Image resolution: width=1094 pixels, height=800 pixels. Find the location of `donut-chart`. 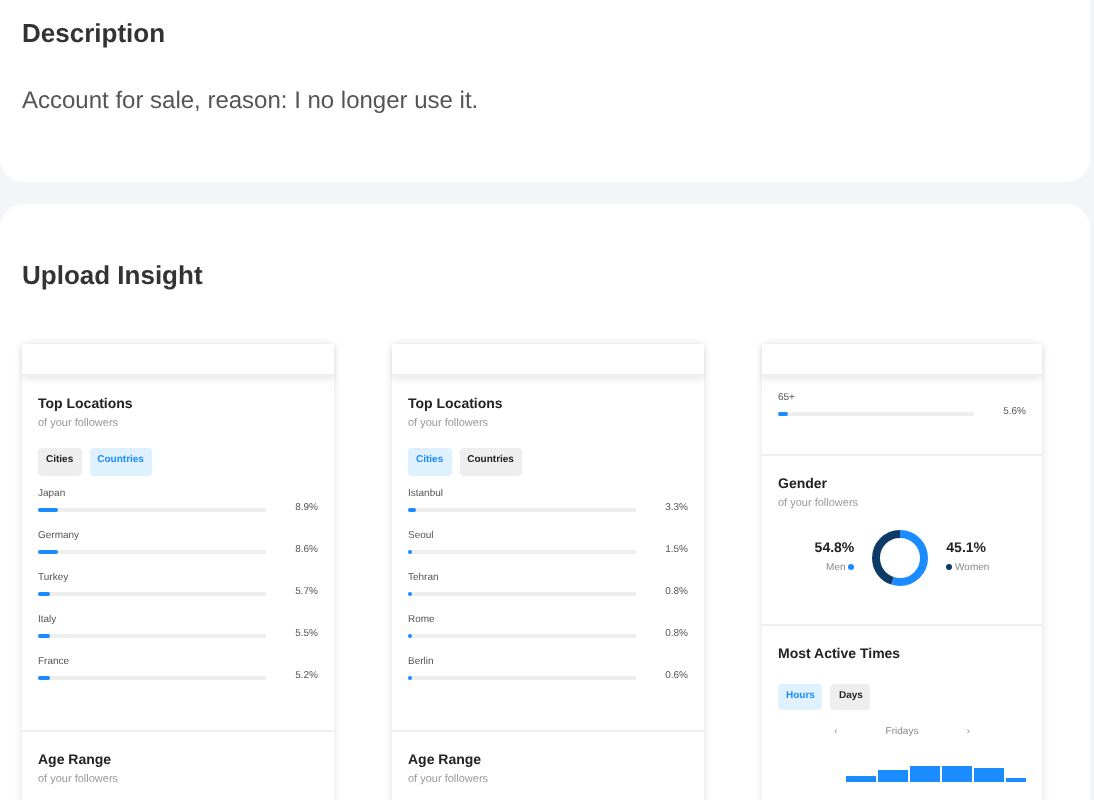

donut-chart is located at coordinates (900, 558).